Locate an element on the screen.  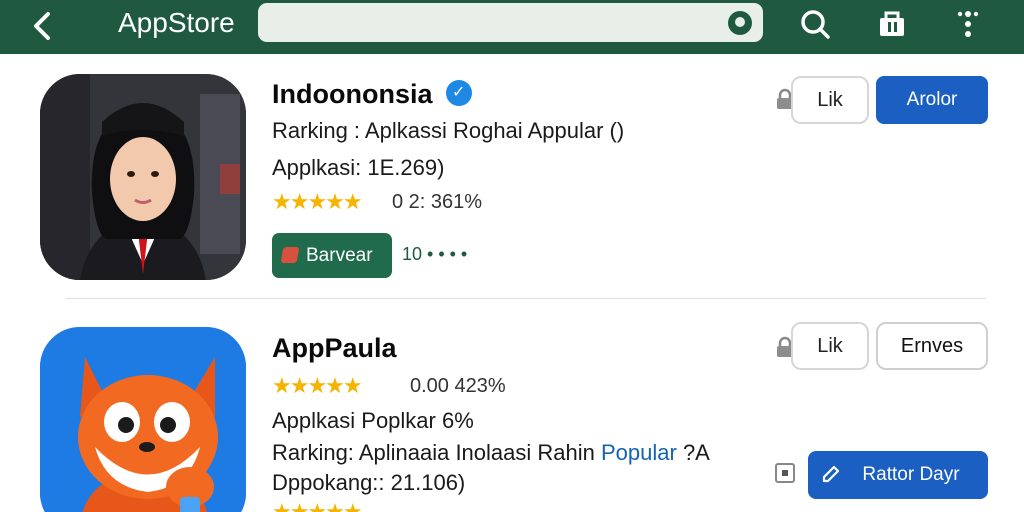
browse-button-label: Barvear is located at coordinates (339, 255).